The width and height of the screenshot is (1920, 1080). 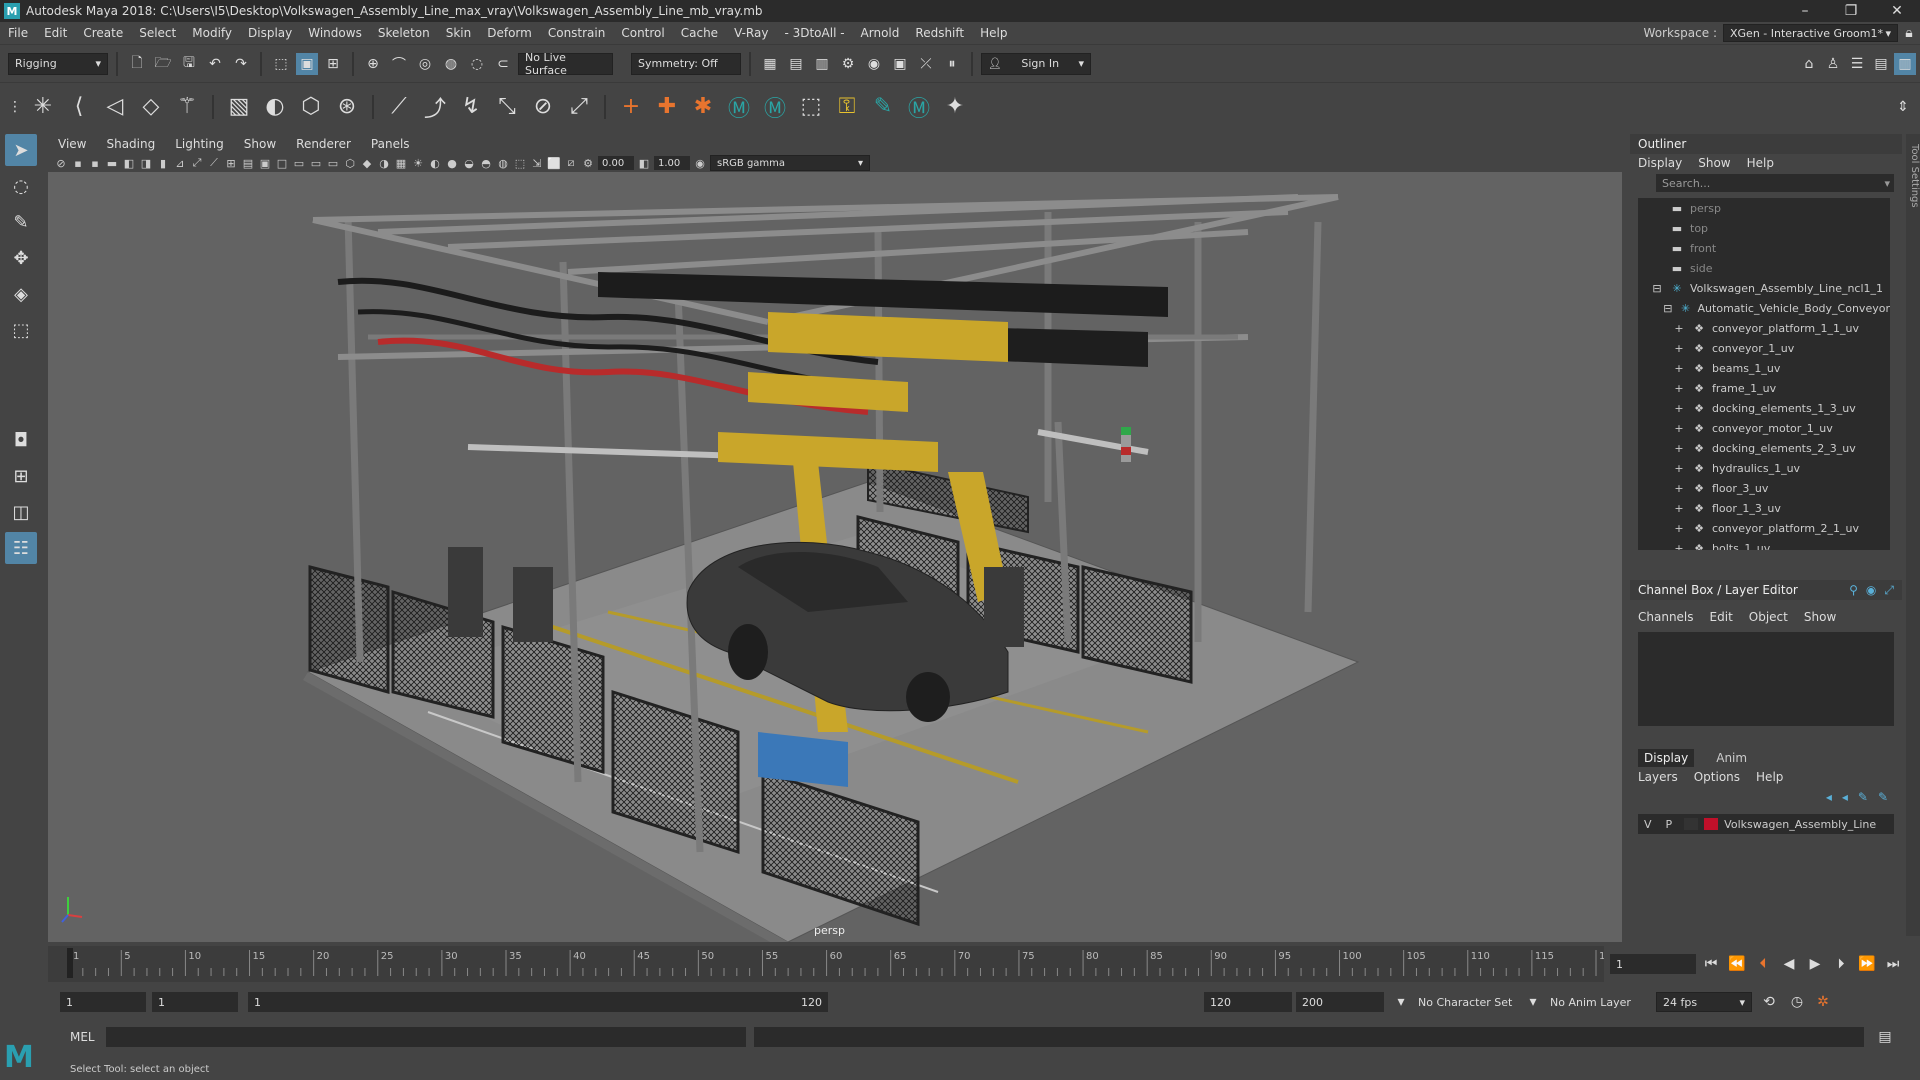 I want to click on move-layer-down-icon: ◂, so click(x=1845, y=797).